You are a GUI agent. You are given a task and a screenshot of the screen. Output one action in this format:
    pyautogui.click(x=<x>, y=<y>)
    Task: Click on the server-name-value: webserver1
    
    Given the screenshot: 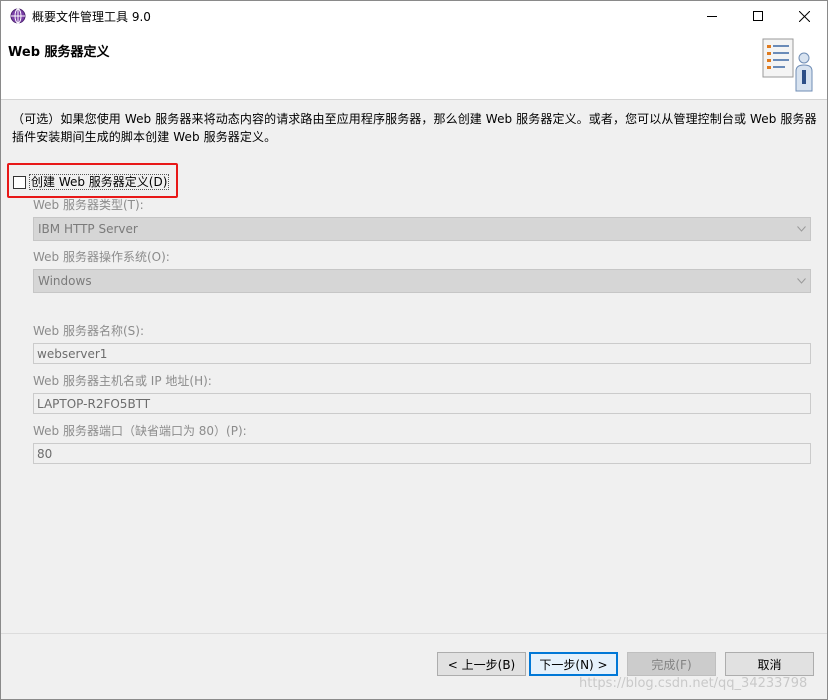 What is the action you would take?
    pyautogui.click(x=72, y=354)
    